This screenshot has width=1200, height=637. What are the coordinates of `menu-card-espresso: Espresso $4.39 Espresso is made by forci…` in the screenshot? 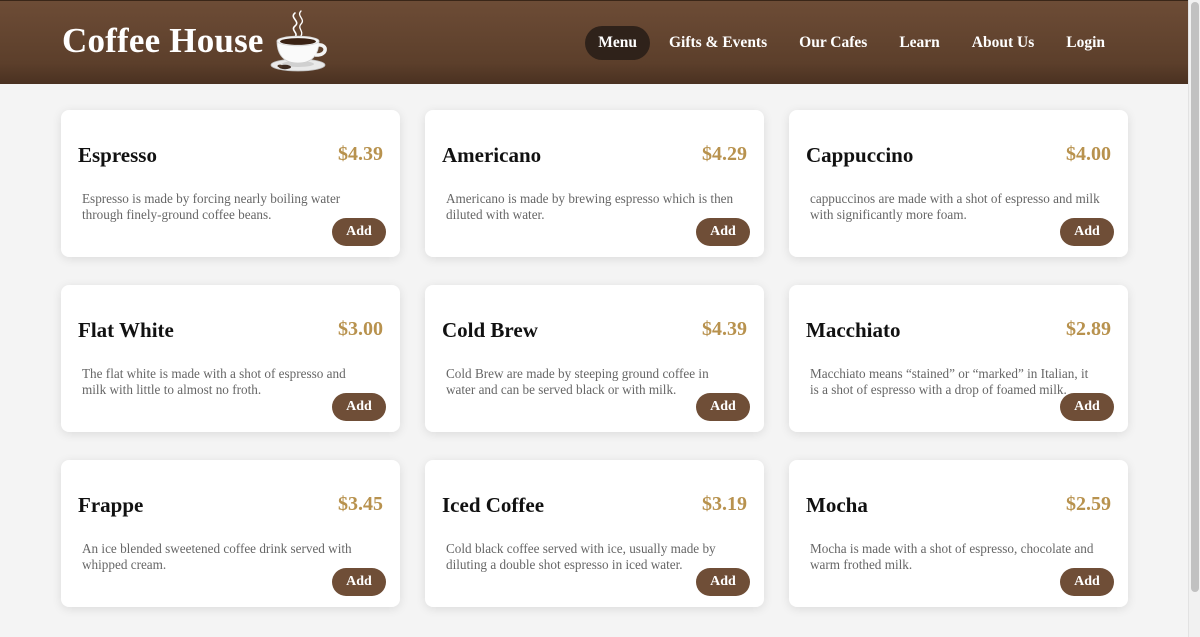 It's located at (230, 183).